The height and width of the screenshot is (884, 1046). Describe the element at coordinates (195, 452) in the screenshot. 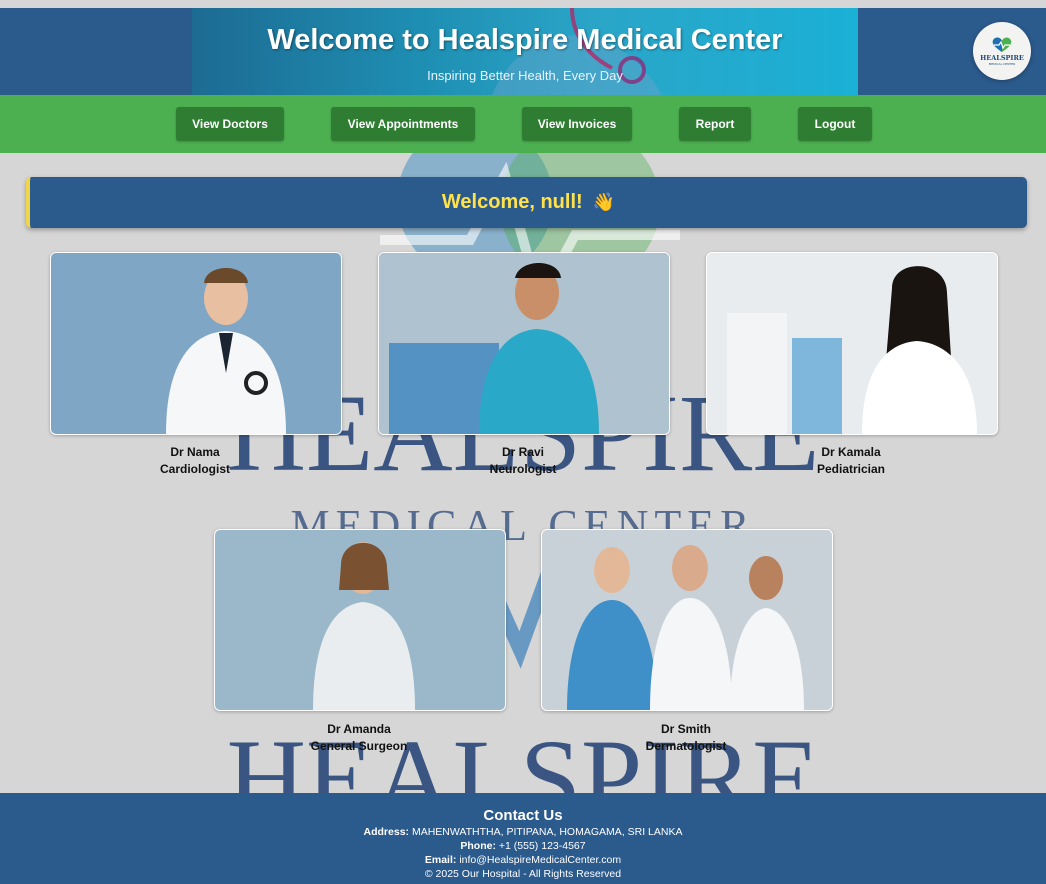

I see `doctor-name: Dr Nama` at that location.